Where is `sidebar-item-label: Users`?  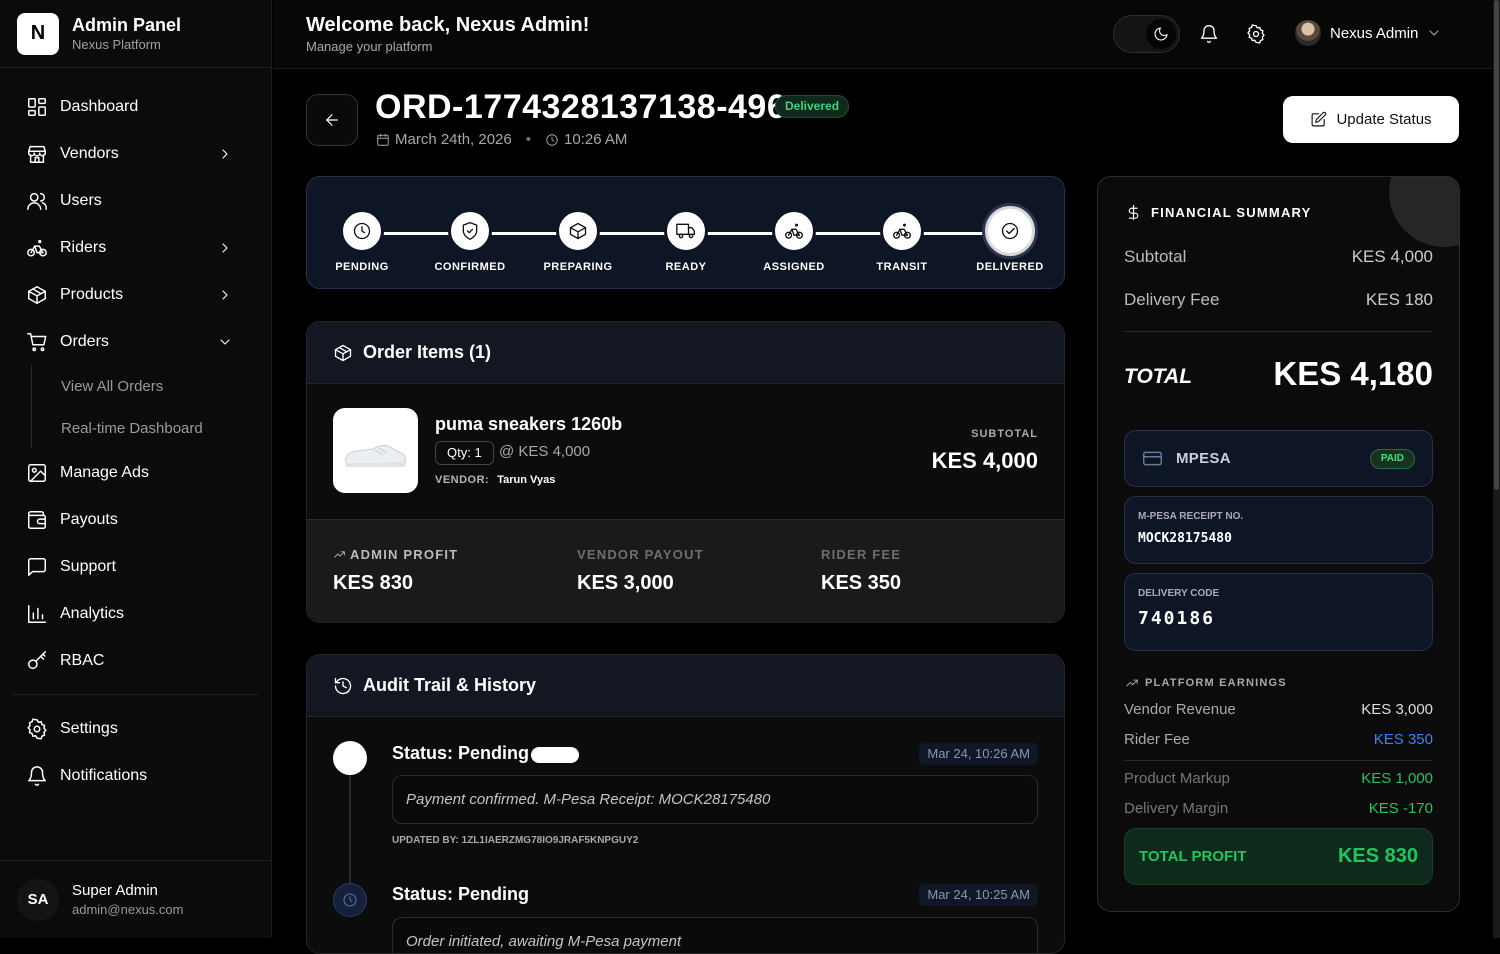
sidebar-item-label: Users is located at coordinates (81, 200).